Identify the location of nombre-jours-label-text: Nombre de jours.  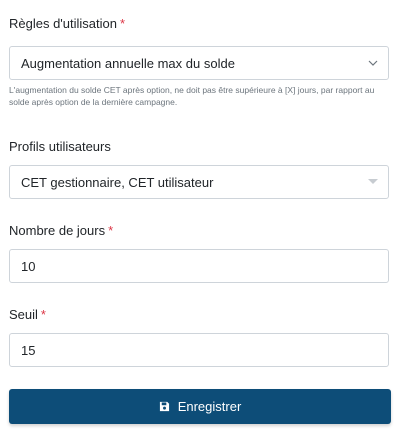
(57, 230).